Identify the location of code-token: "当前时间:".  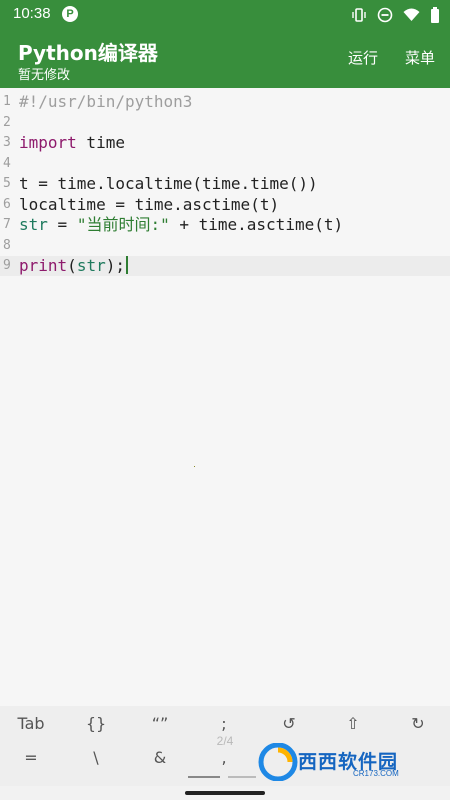
(123, 224).